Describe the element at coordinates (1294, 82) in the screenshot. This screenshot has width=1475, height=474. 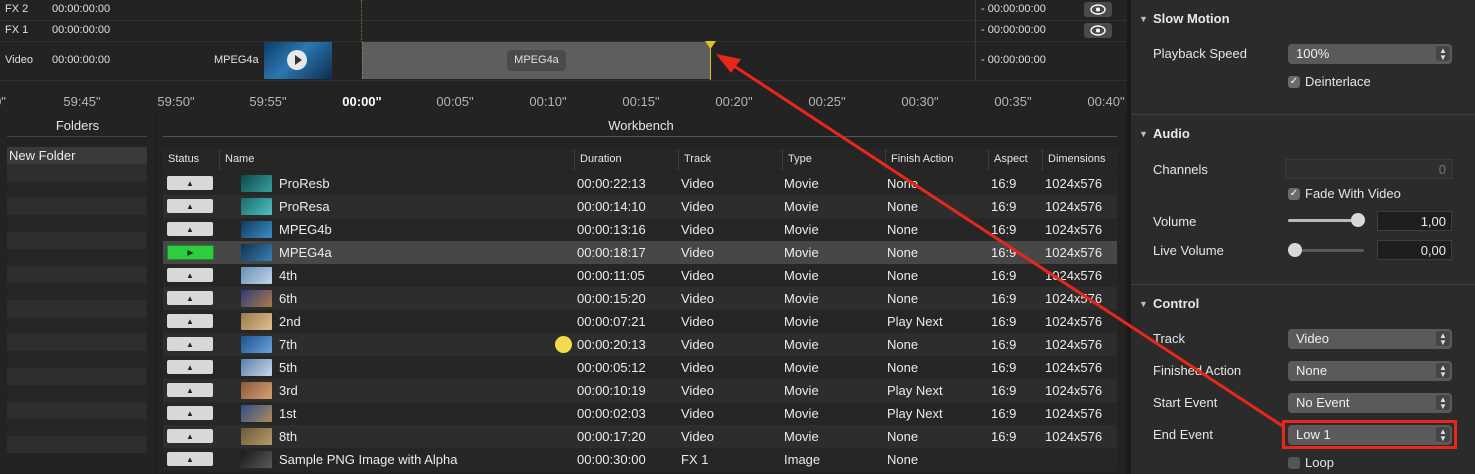
I see `deinterlace-checkbox: ✓` at that location.